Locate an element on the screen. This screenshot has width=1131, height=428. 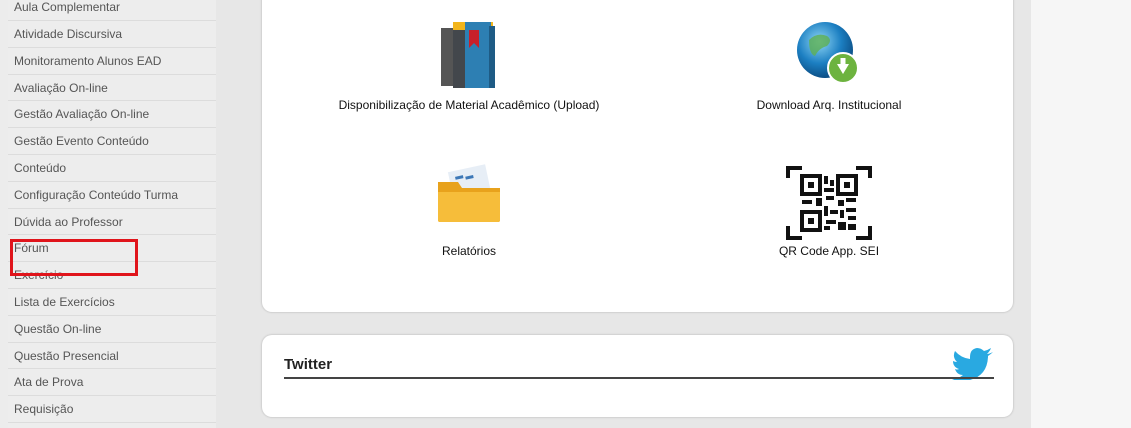
twitter-panel: Twitter is located at coordinates (637, 376).